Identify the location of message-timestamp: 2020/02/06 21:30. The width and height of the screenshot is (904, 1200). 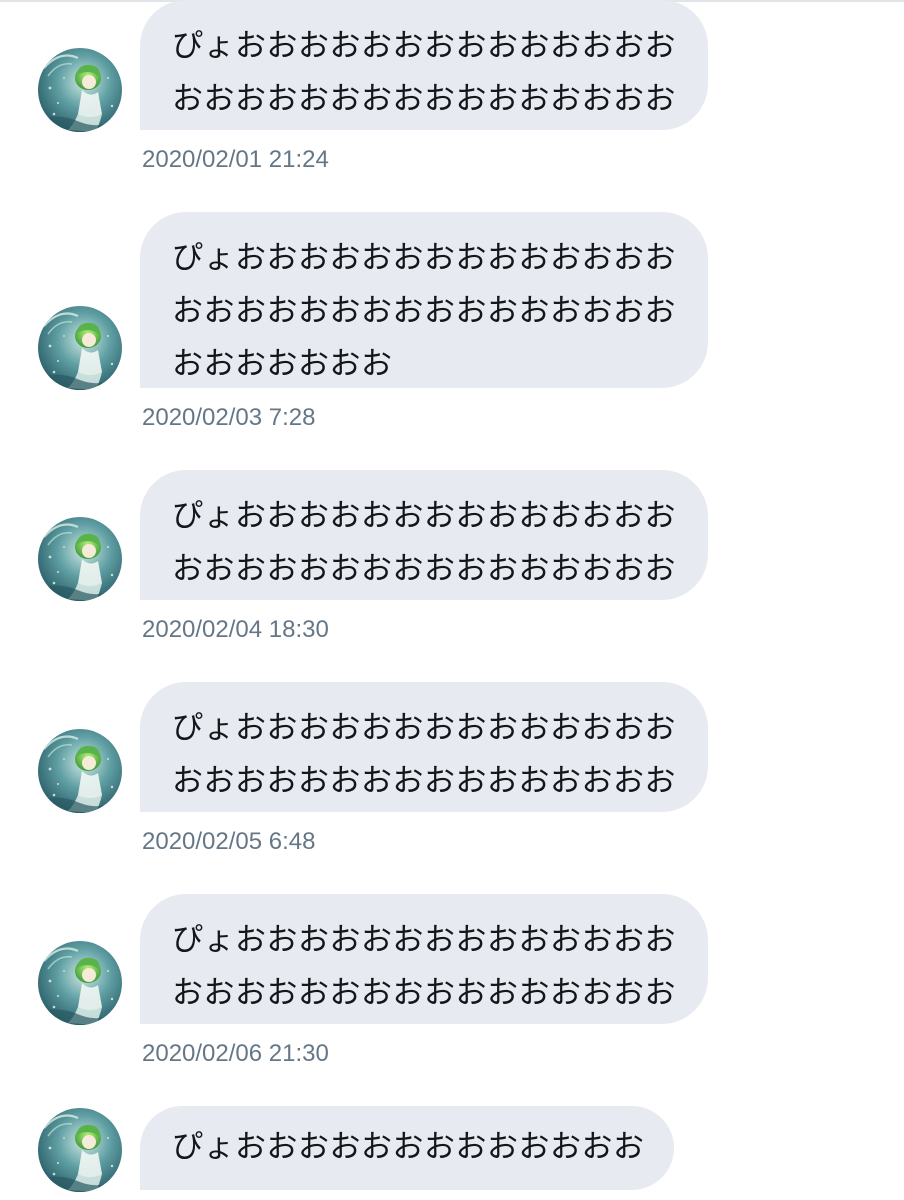
(235, 1053).